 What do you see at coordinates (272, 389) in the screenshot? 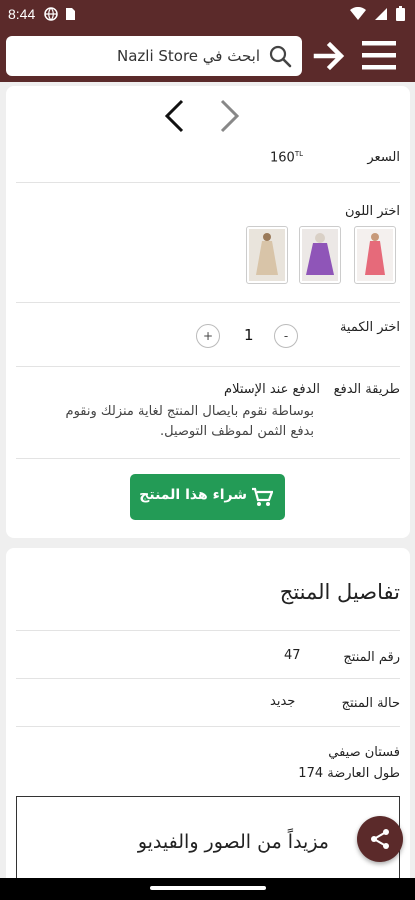
I see `payment-method: الدفع عند الإستلام` at bounding box center [272, 389].